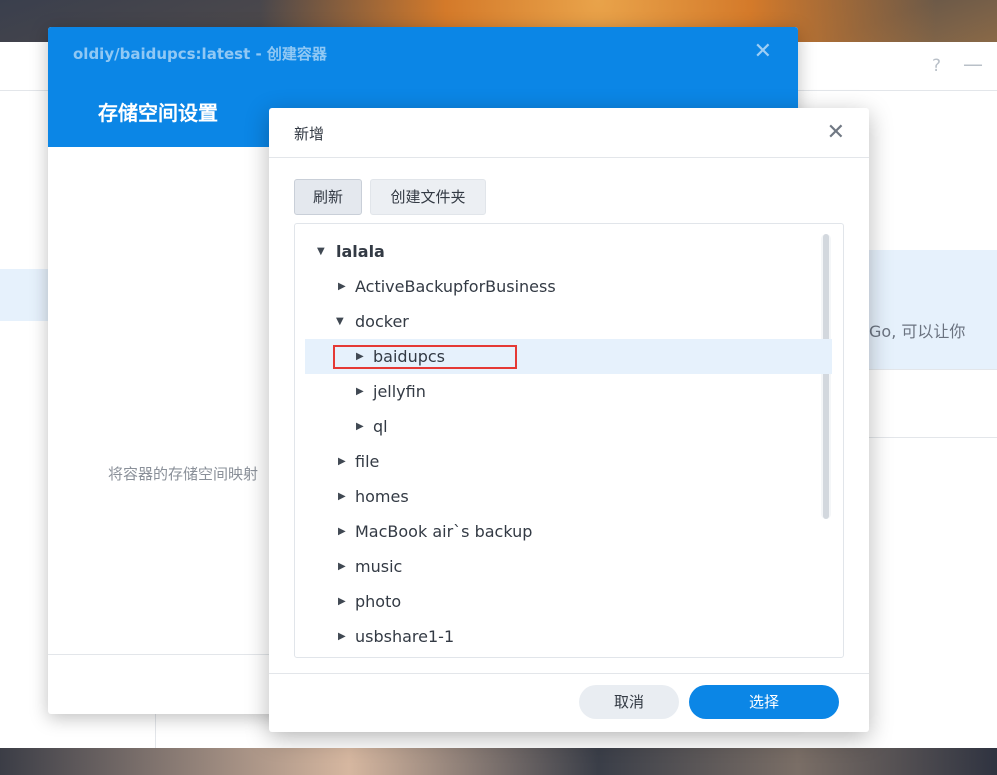  What do you see at coordinates (498, 761) in the screenshot?
I see `desktop-wallpaper-bottom` at bounding box center [498, 761].